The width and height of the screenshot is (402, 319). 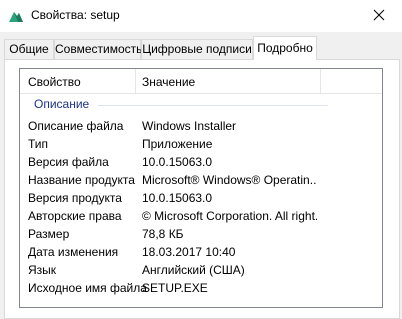 I want to click on tab-general: Общие, so click(x=29, y=49).